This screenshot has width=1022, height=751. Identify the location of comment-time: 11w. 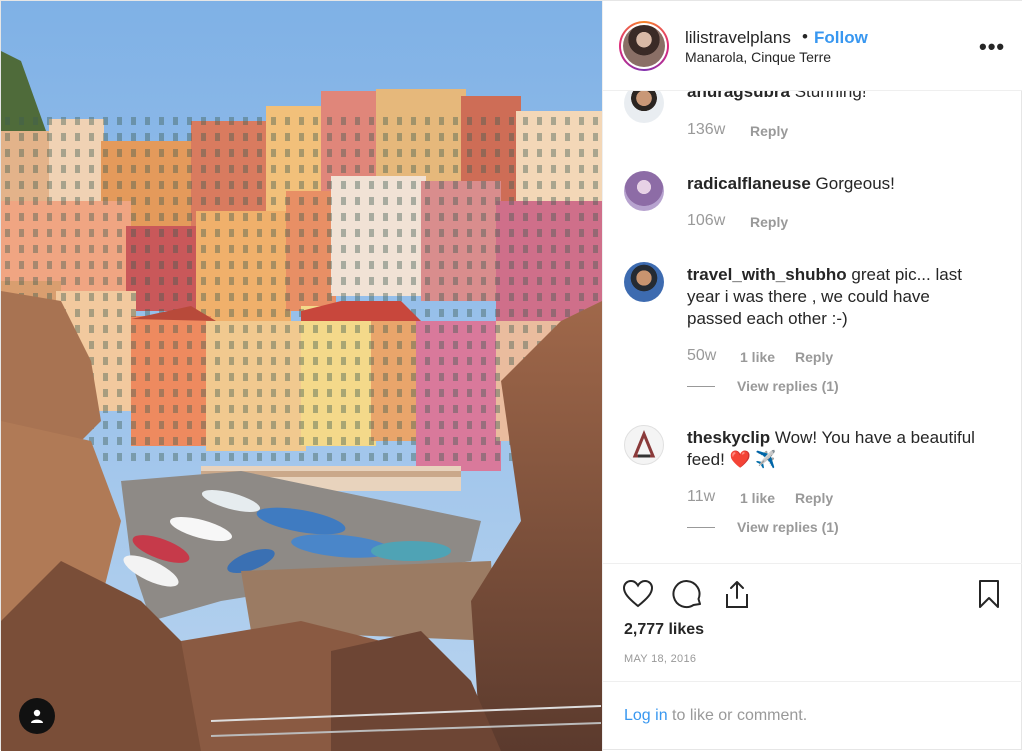
(701, 496).